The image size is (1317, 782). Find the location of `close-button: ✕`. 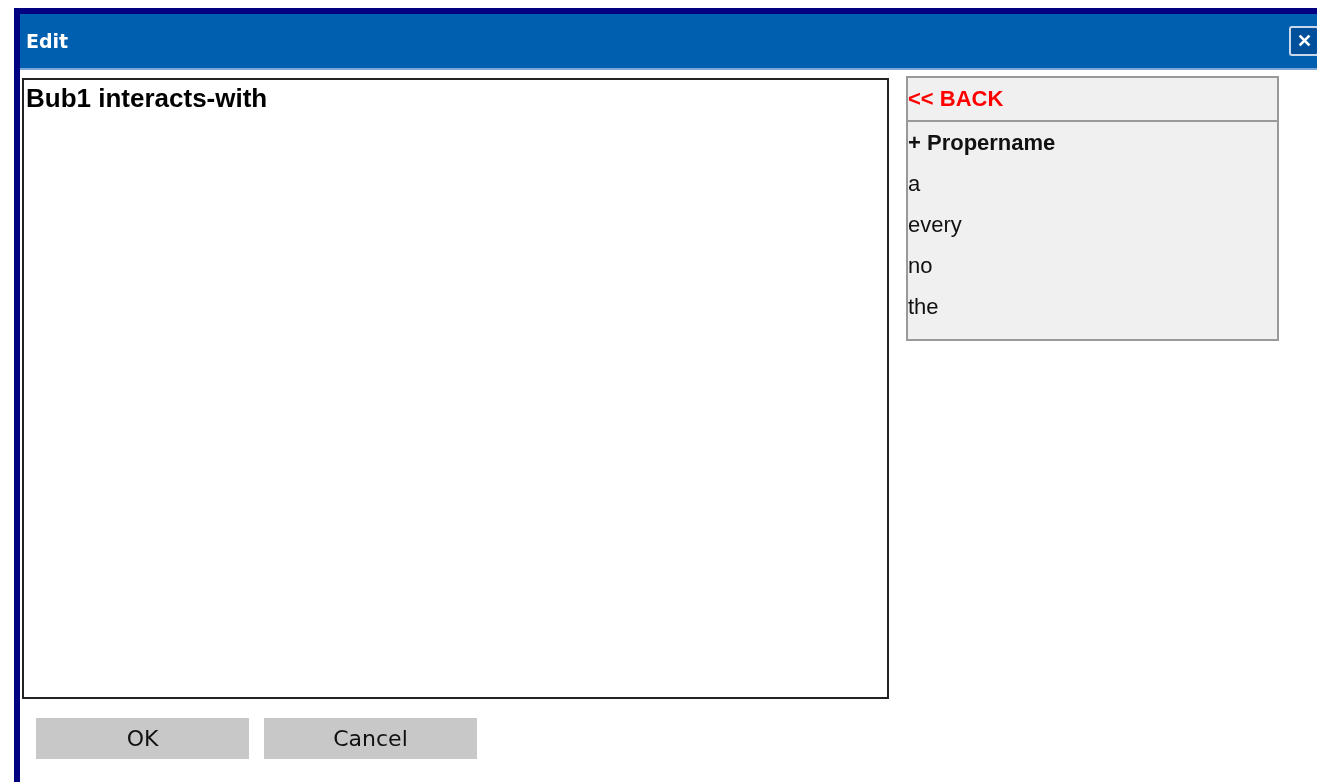

close-button: ✕ is located at coordinates (1303, 41).